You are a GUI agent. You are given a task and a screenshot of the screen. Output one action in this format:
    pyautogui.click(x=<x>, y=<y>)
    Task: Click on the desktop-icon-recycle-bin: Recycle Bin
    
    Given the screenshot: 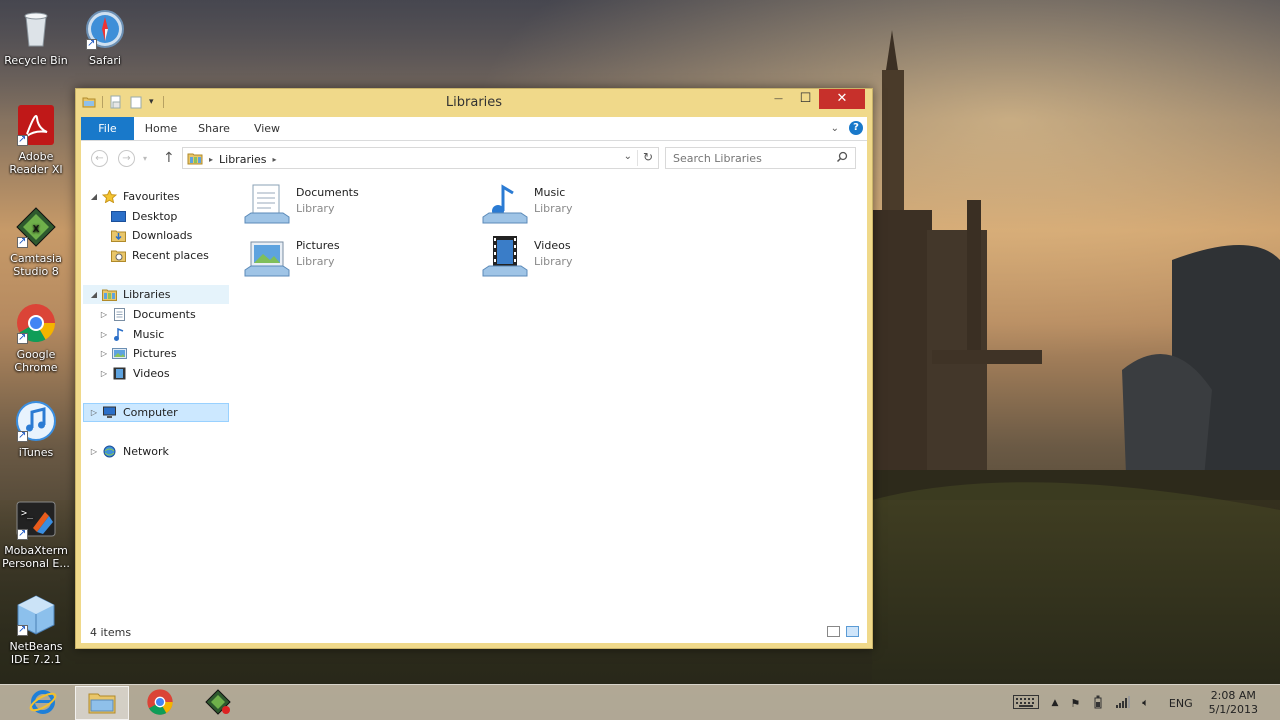 What is the action you would take?
    pyautogui.click(x=36, y=37)
    